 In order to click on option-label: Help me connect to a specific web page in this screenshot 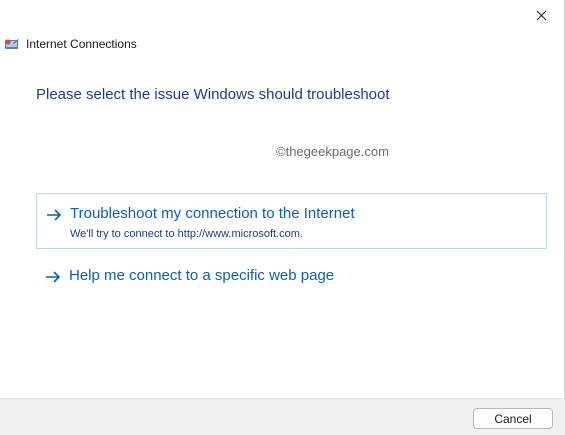, I will do `click(202, 275)`.